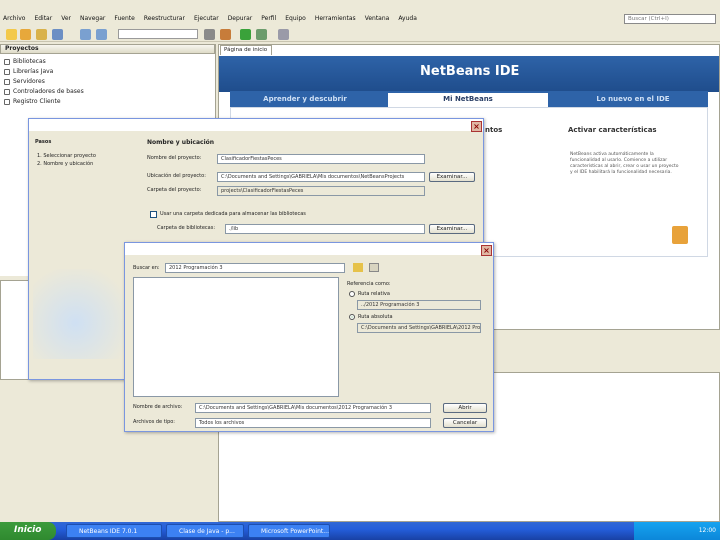 The image size is (720, 540). I want to click on netbeans-logo: NetBeans IDE, so click(470, 71).